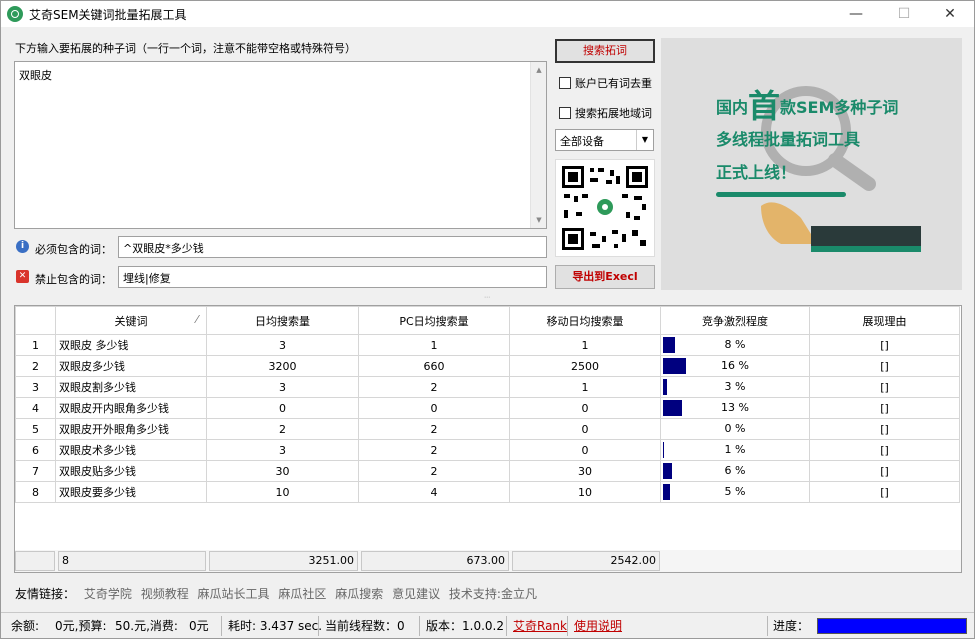 This screenshot has height=639, width=975. What do you see at coordinates (950, 14) in the screenshot?
I see `close-button: ✕` at bounding box center [950, 14].